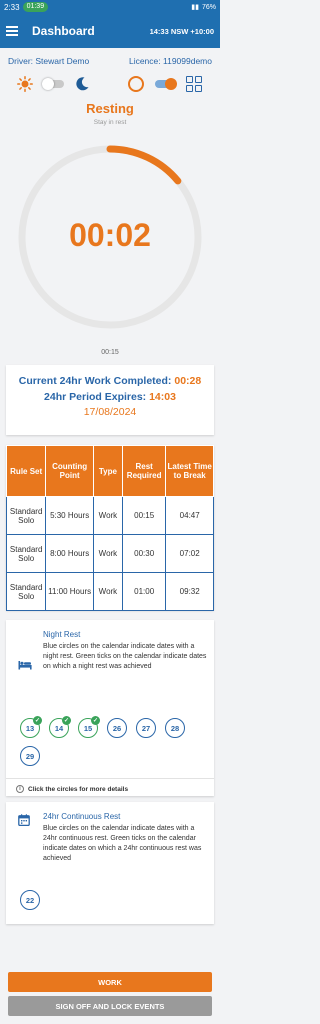  What do you see at coordinates (144, 591) in the screenshot?
I see `cell-rest-required: 01:00` at bounding box center [144, 591].